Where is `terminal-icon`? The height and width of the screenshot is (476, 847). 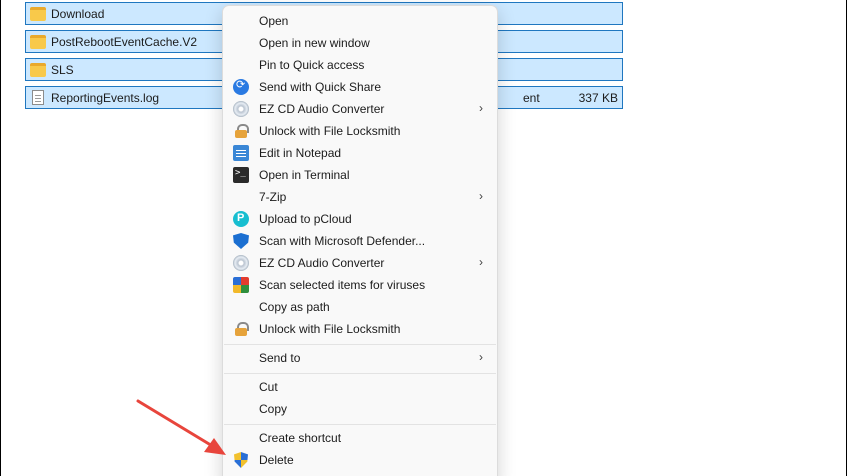
terminal-icon is located at coordinates (241, 175).